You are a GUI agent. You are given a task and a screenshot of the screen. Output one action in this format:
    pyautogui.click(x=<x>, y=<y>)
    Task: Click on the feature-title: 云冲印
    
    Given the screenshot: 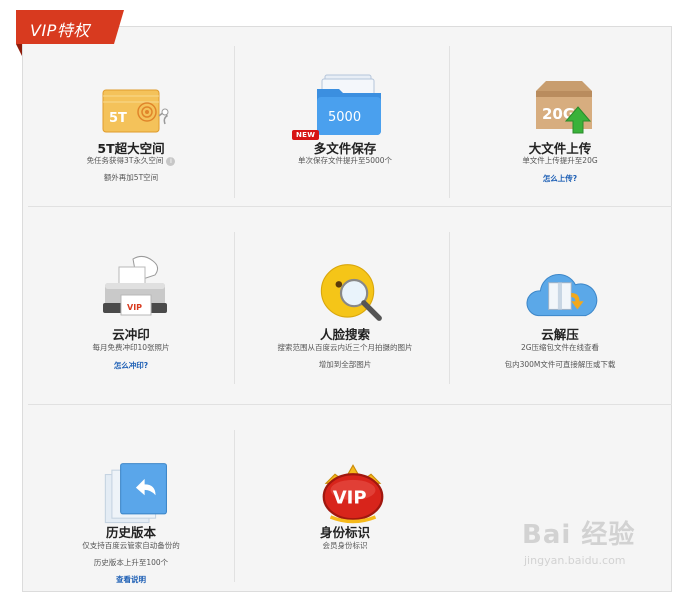 What is the action you would take?
    pyautogui.click(x=131, y=334)
    